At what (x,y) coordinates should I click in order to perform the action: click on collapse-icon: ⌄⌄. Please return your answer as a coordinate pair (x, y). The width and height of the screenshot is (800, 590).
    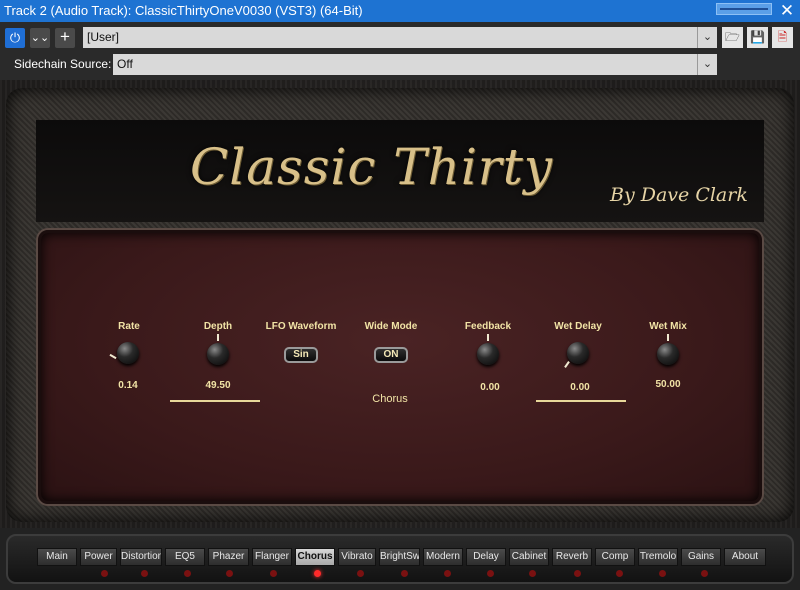
    Looking at the image, I should click on (40, 38).